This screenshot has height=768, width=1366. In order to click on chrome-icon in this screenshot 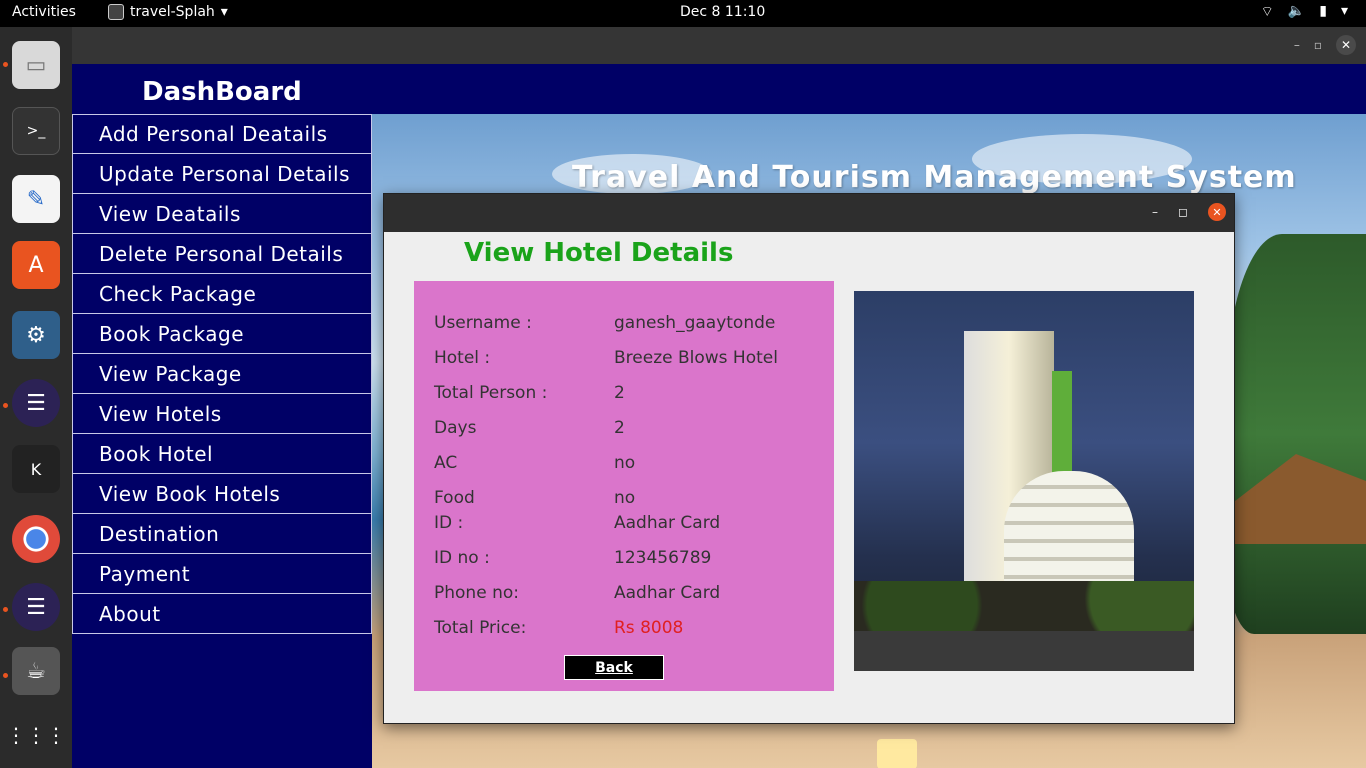, I will do `click(36, 539)`.